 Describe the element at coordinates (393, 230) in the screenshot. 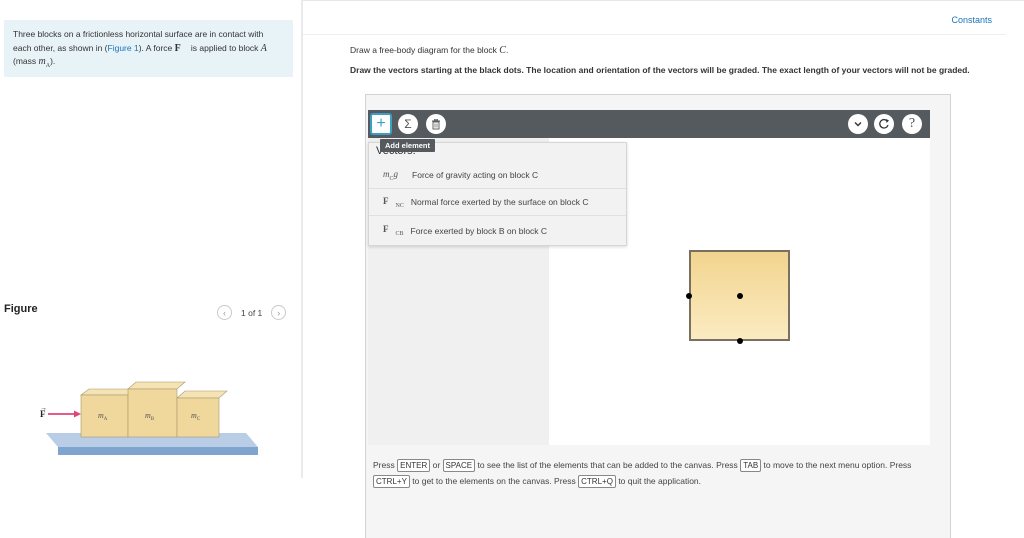

I see `contact-force-symbol: F⃗CB` at that location.